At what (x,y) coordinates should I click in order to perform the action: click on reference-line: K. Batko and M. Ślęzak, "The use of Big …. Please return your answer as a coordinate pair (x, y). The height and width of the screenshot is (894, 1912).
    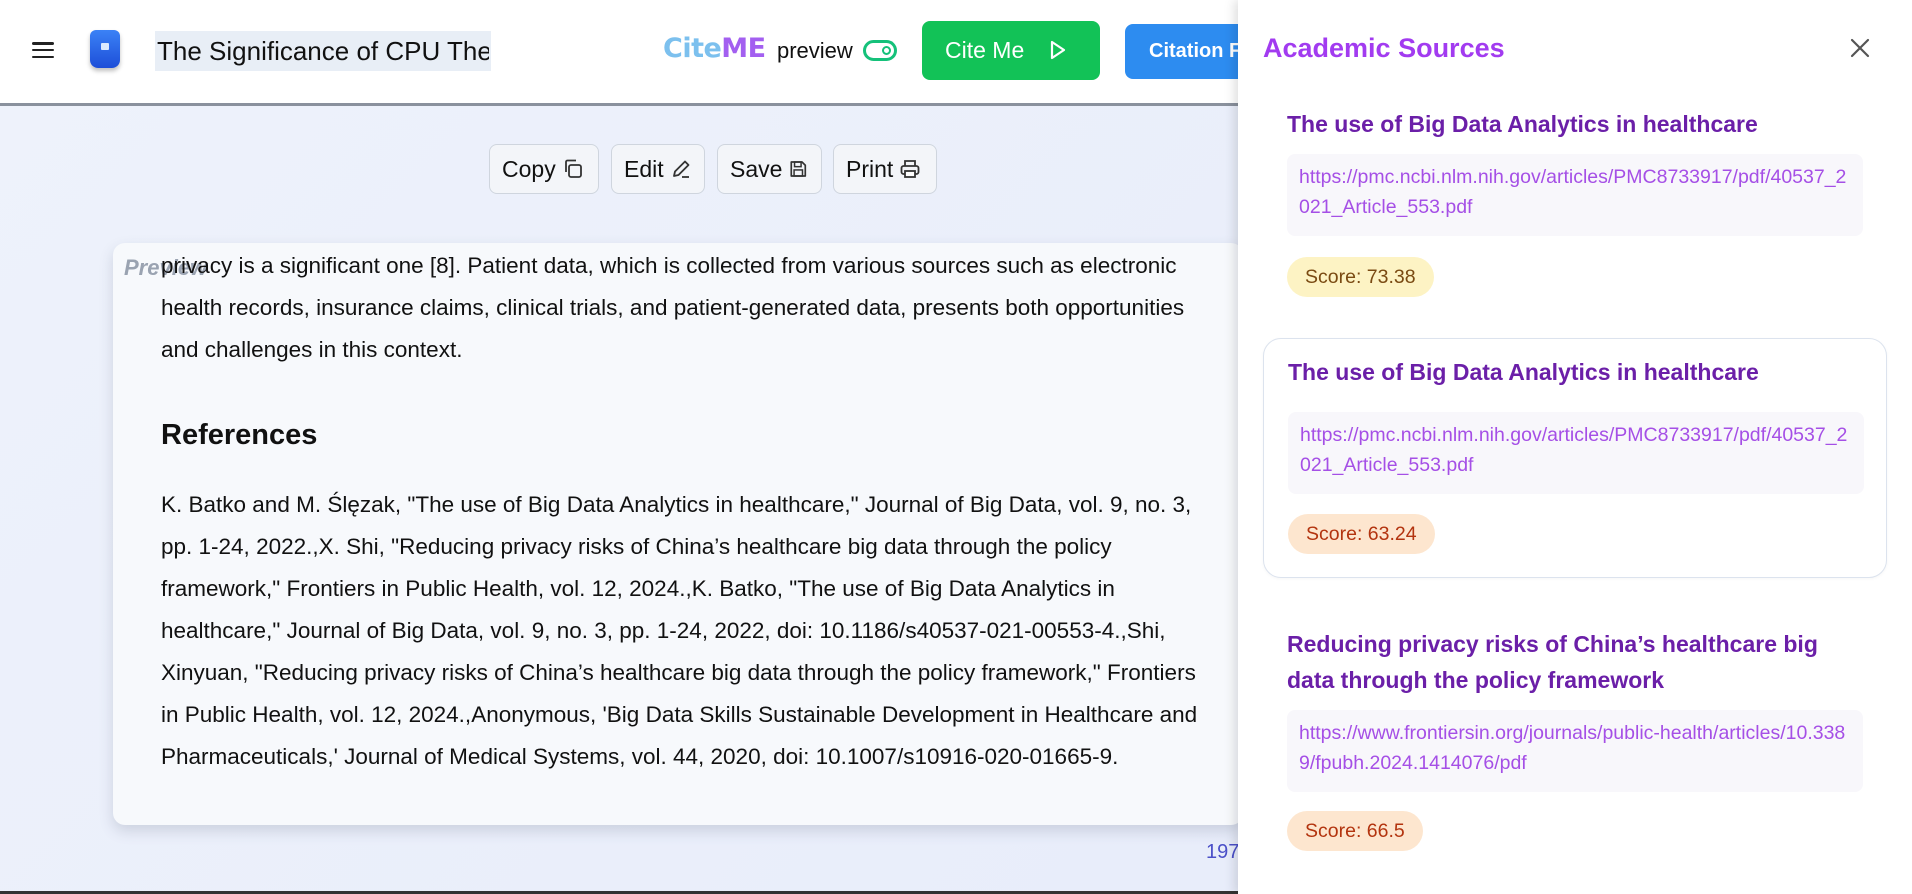
    Looking at the image, I should click on (676, 504).